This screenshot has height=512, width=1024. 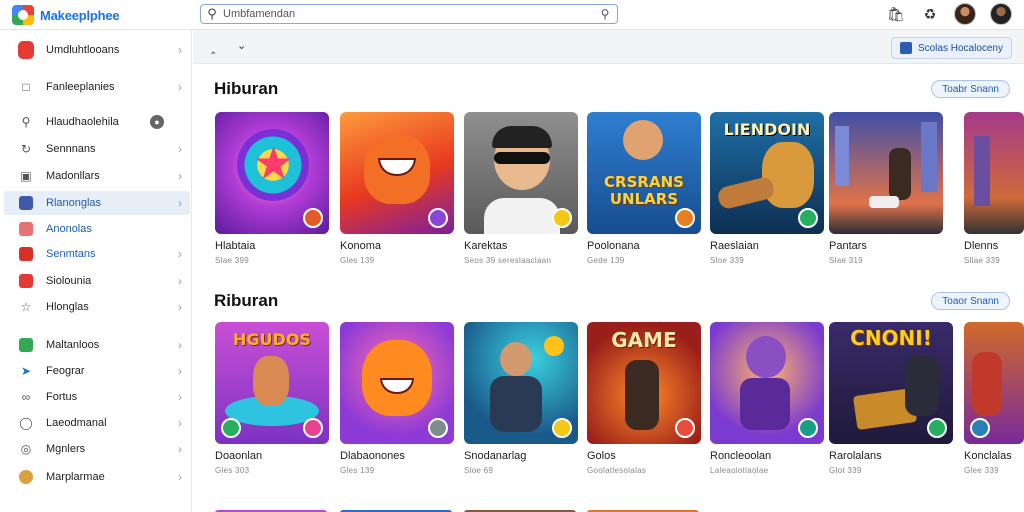 I want to click on red-grid-icon, so click(x=26, y=229).